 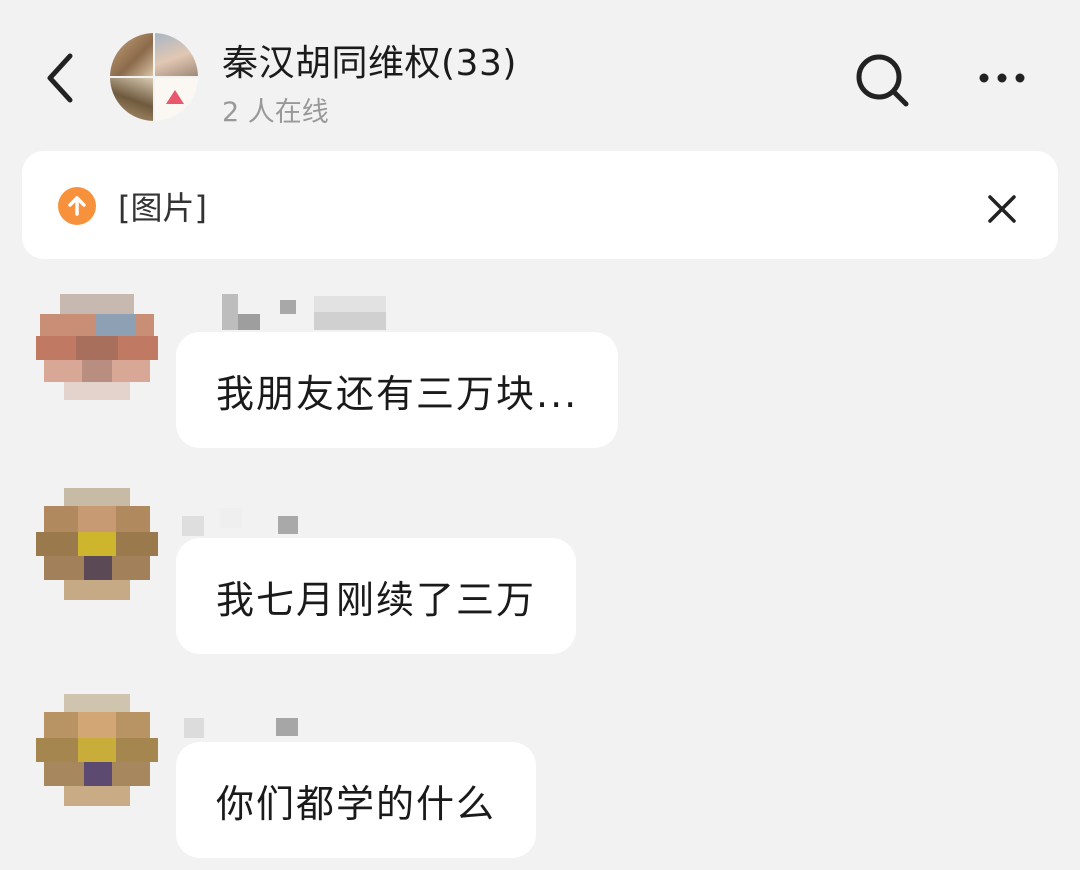 I want to click on sender-name-blurred, so click(x=304, y=312).